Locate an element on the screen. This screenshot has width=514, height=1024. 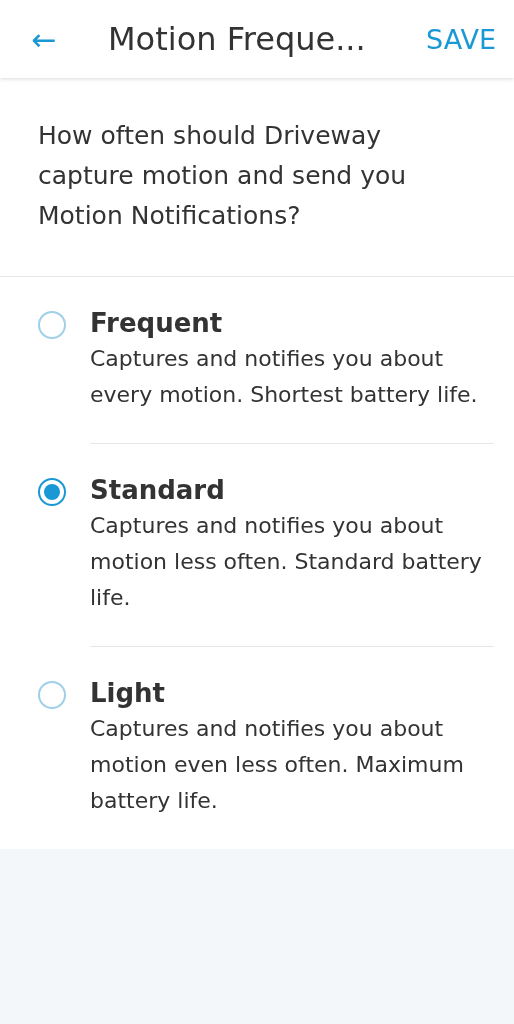
option-description: Captures and notifies you about motion even less often. Maximum battery life. is located at coordinates (277, 765).